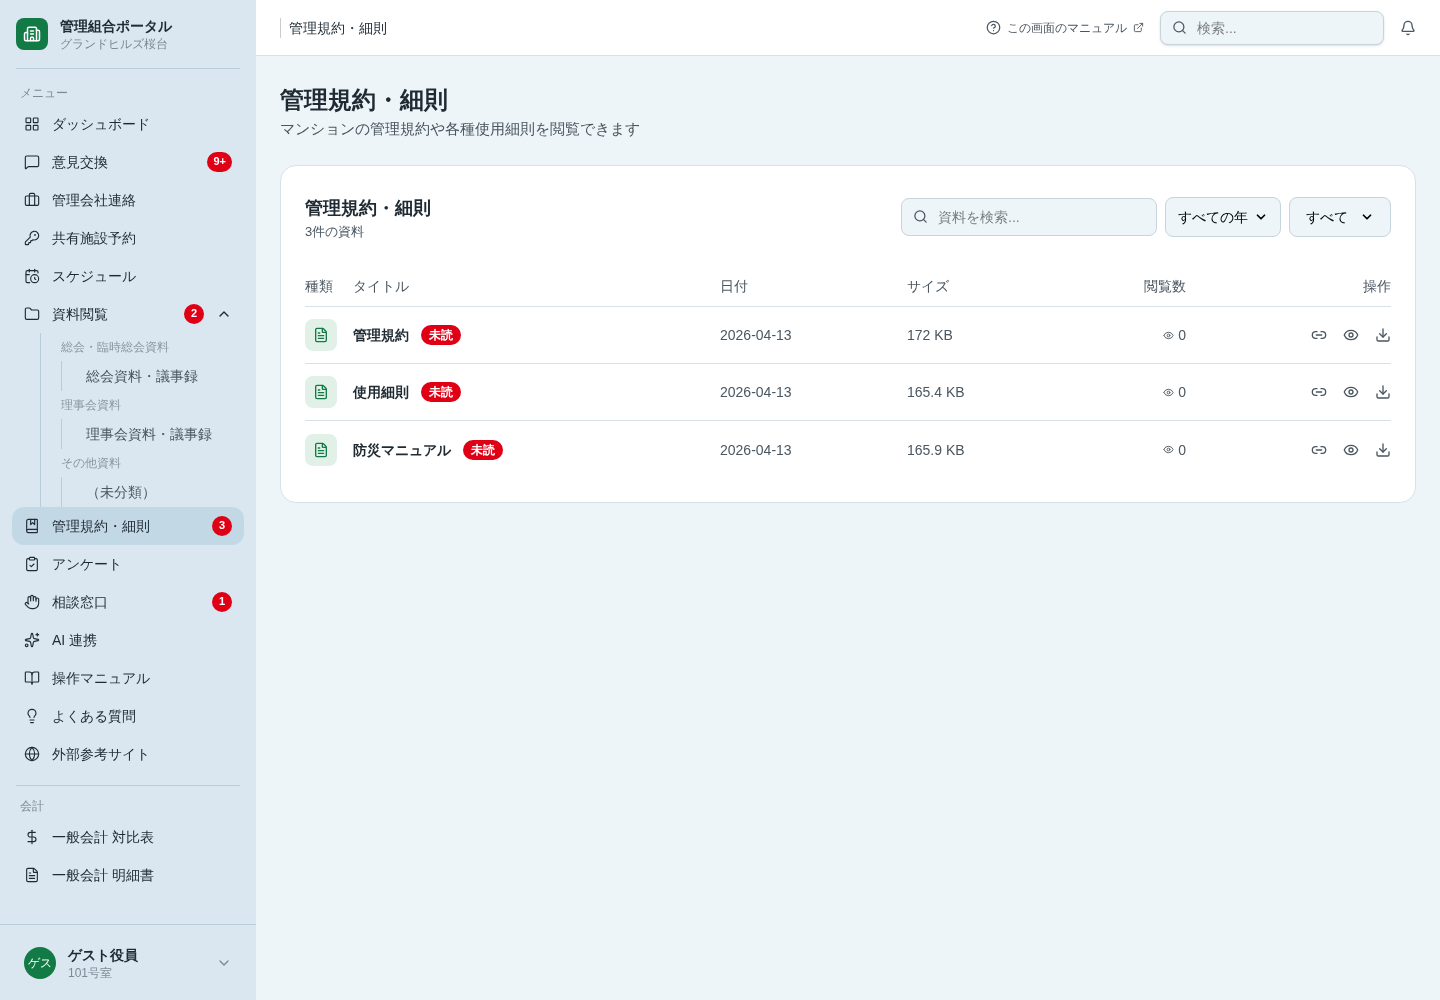  I want to click on key-icon, so click(32, 238).